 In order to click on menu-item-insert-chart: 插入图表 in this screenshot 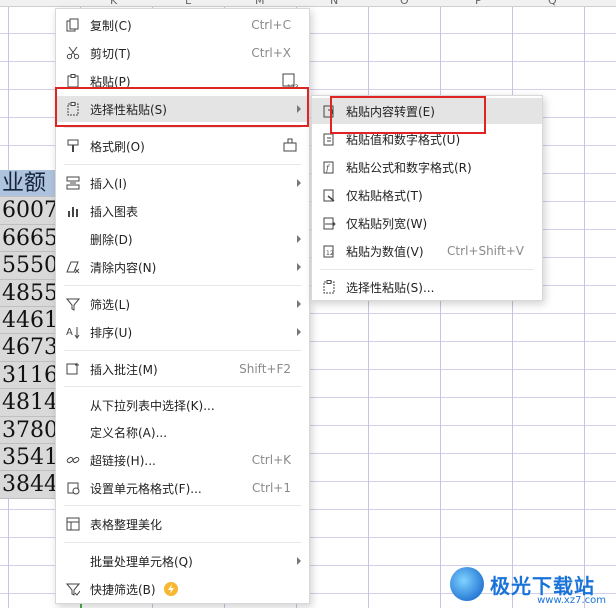, I will do `click(182, 211)`.